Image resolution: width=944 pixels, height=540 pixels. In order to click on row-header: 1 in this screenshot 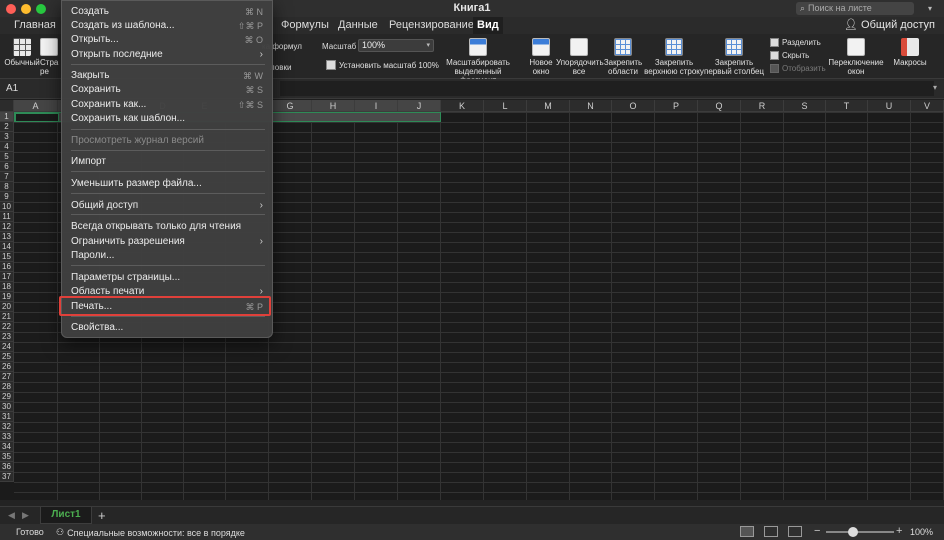, I will do `click(7, 117)`.